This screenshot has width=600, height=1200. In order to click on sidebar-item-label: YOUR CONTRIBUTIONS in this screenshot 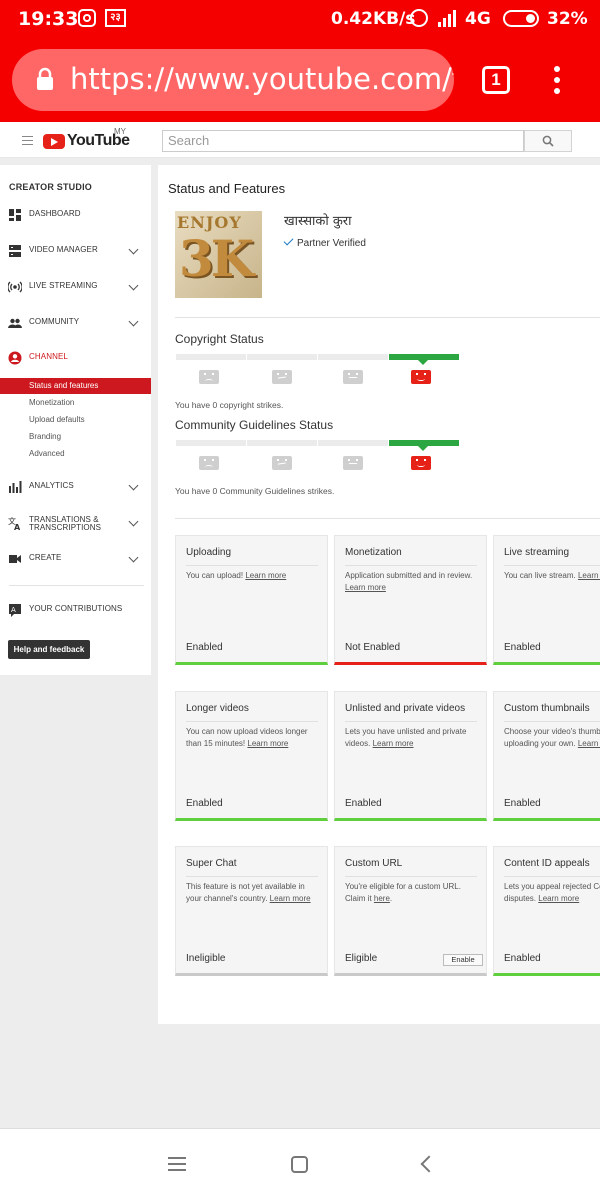, I will do `click(76, 608)`.